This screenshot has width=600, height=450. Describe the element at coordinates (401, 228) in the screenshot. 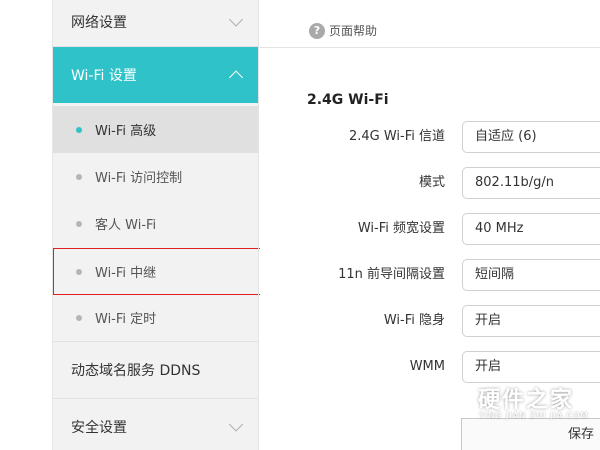

I see `field-label: Wi-Fi 频宽设置` at that location.